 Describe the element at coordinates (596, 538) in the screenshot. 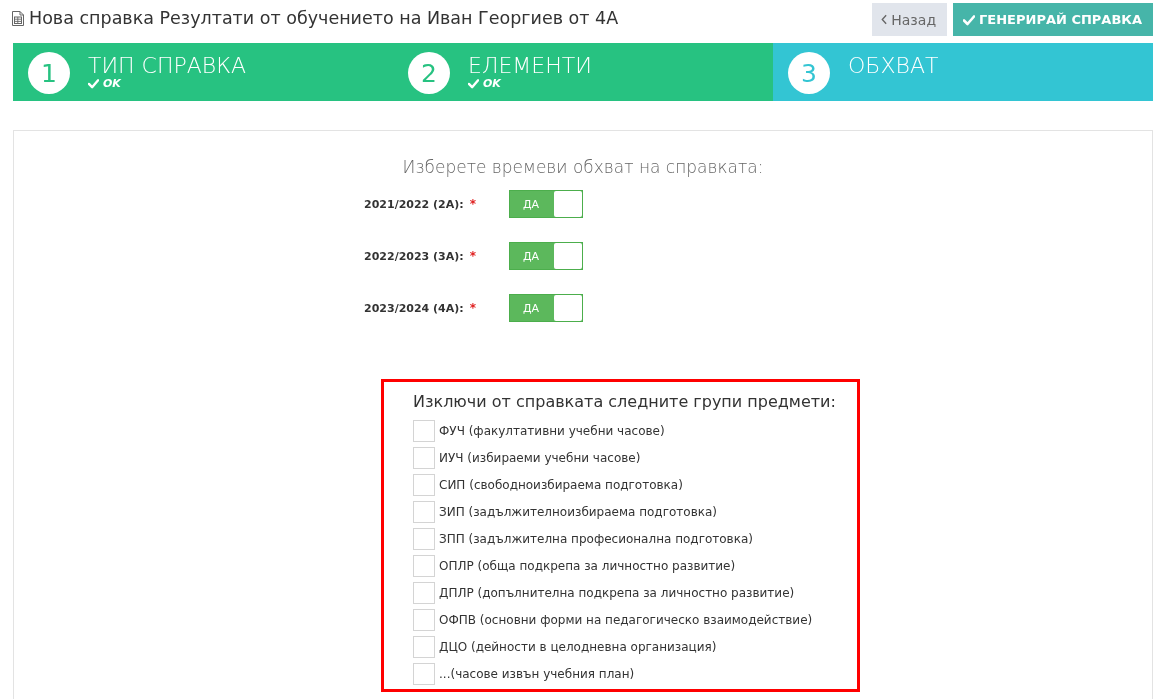

I see `checkbox-label: ЗПП (задължителна професионална подготовка)` at that location.